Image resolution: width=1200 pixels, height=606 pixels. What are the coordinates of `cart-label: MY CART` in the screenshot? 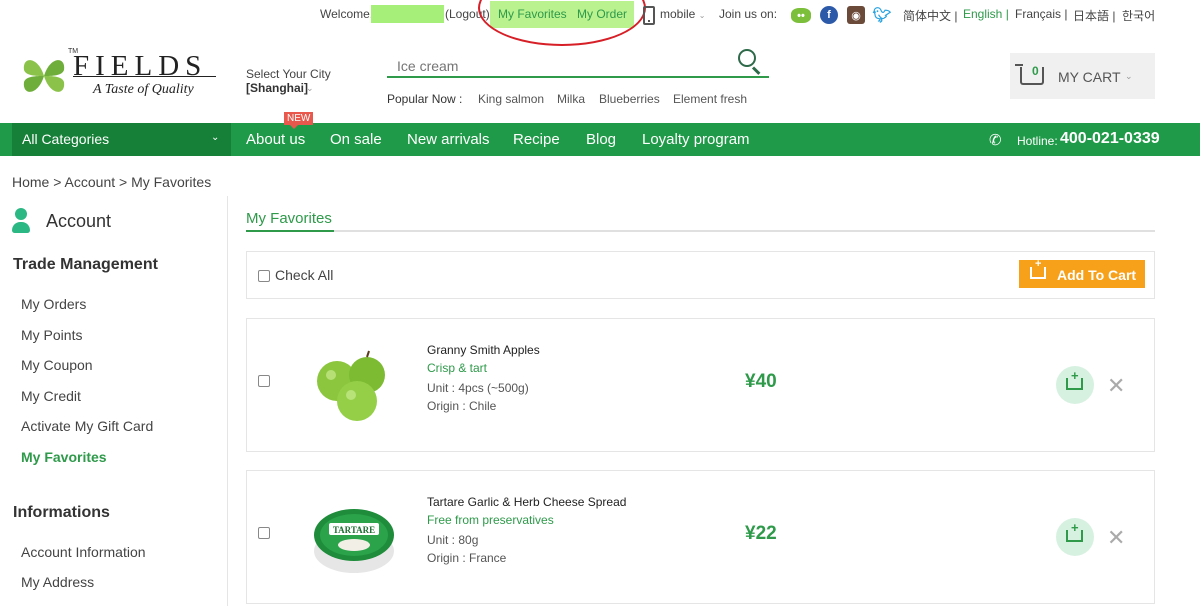 It's located at (1089, 77).